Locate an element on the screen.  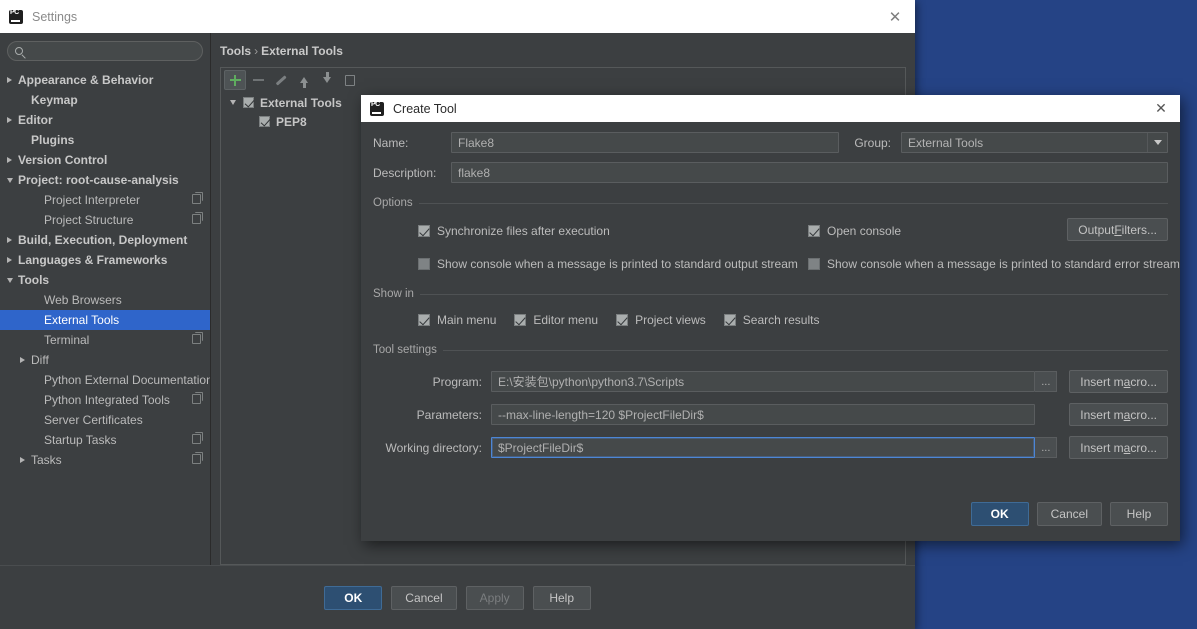
add-icon is located at coordinates (235, 80).